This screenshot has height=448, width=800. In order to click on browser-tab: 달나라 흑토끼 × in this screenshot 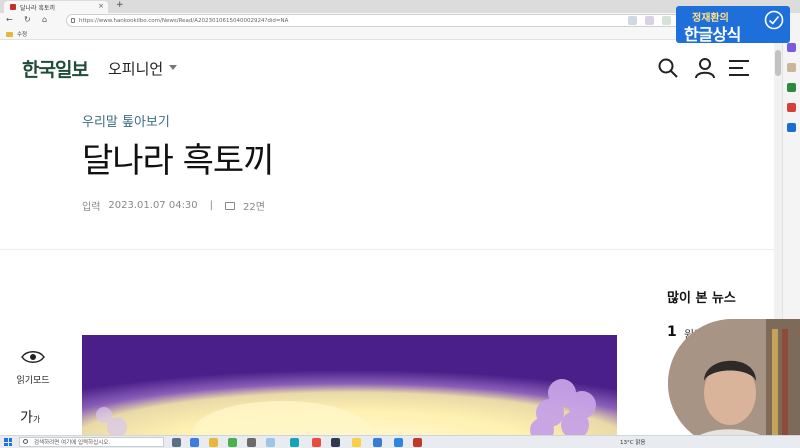, I will do `click(56, 7)`.